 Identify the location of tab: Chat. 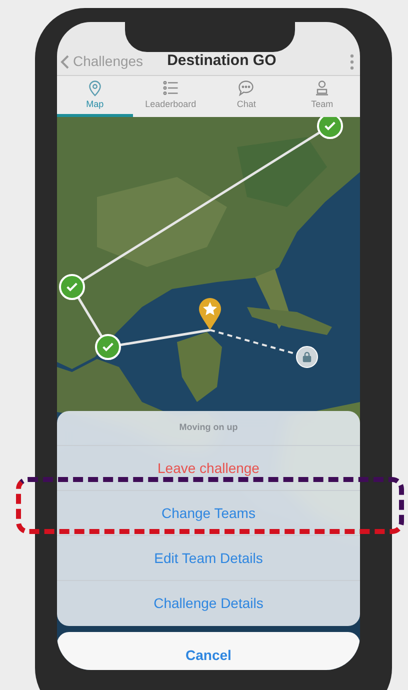
(246, 96).